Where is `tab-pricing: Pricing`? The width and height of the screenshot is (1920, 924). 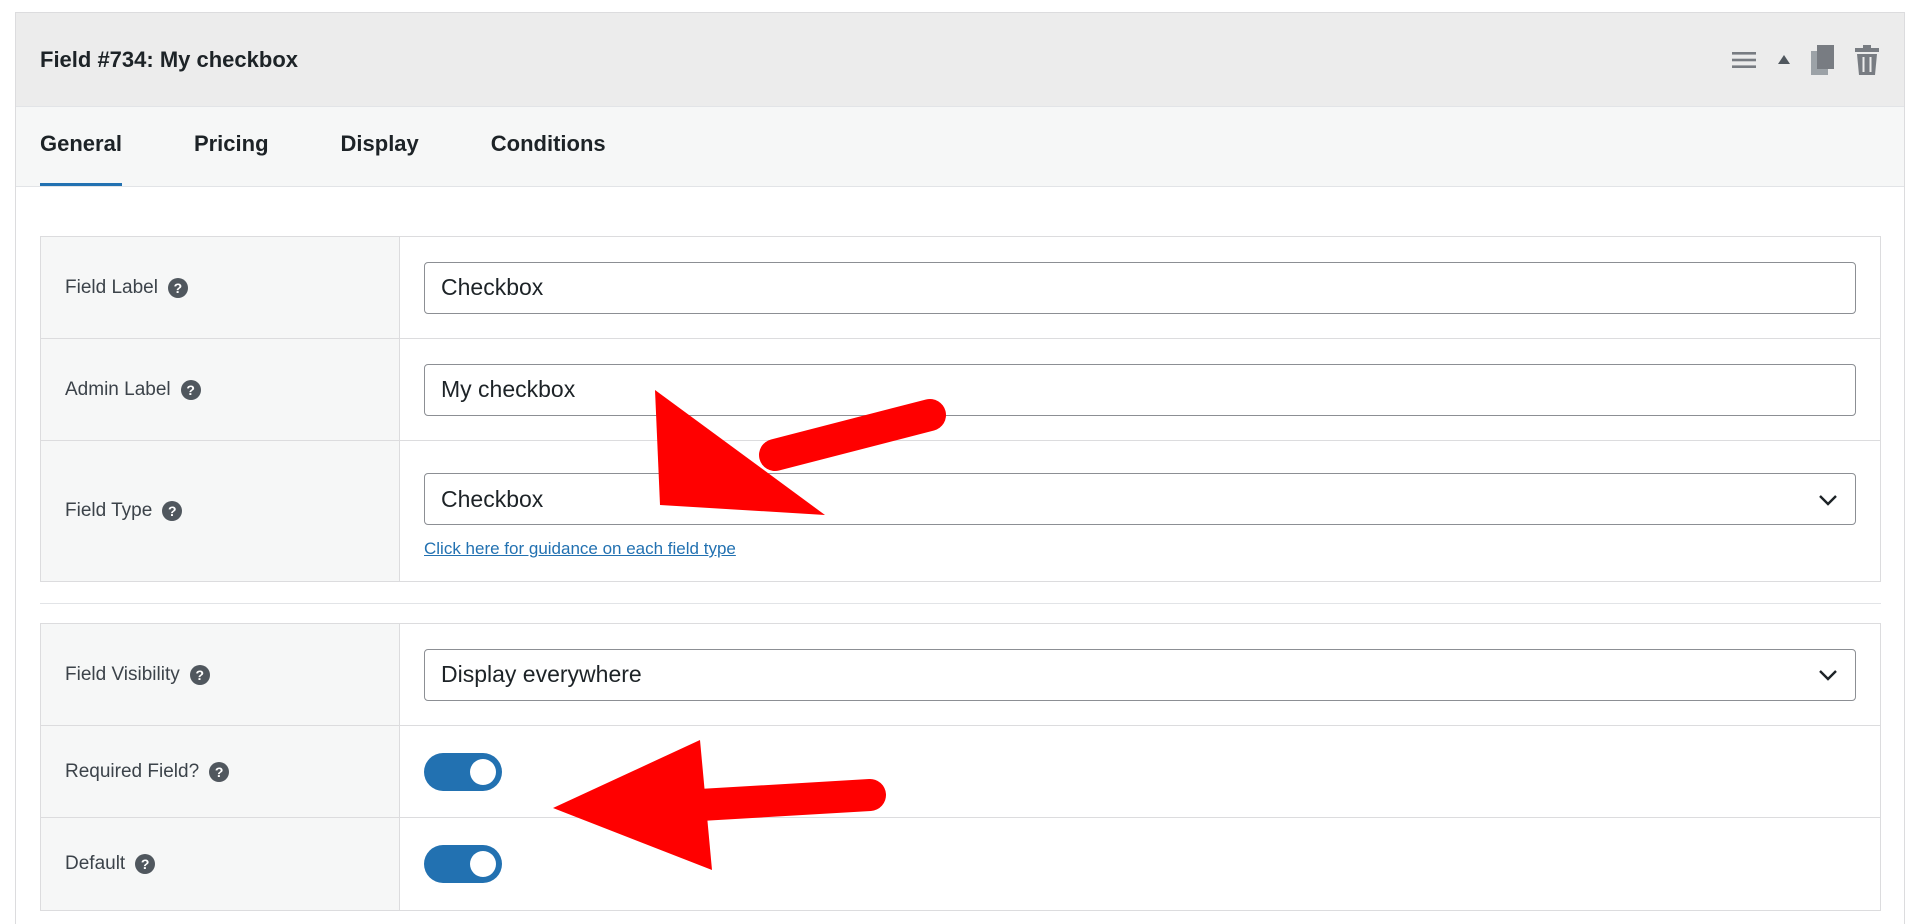
tab-pricing: Pricing is located at coordinates (231, 158).